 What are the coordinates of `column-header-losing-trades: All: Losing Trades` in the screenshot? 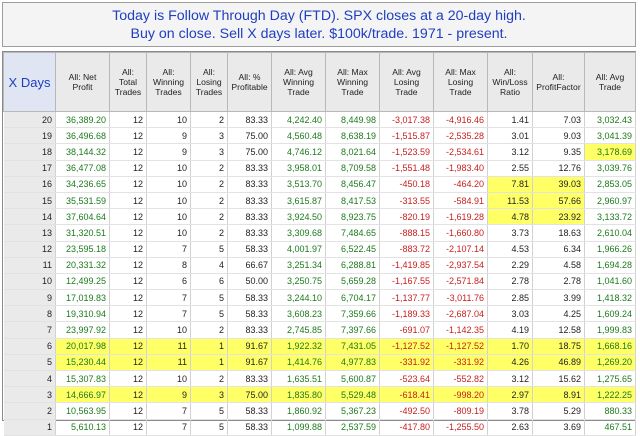 It's located at (209, 82).